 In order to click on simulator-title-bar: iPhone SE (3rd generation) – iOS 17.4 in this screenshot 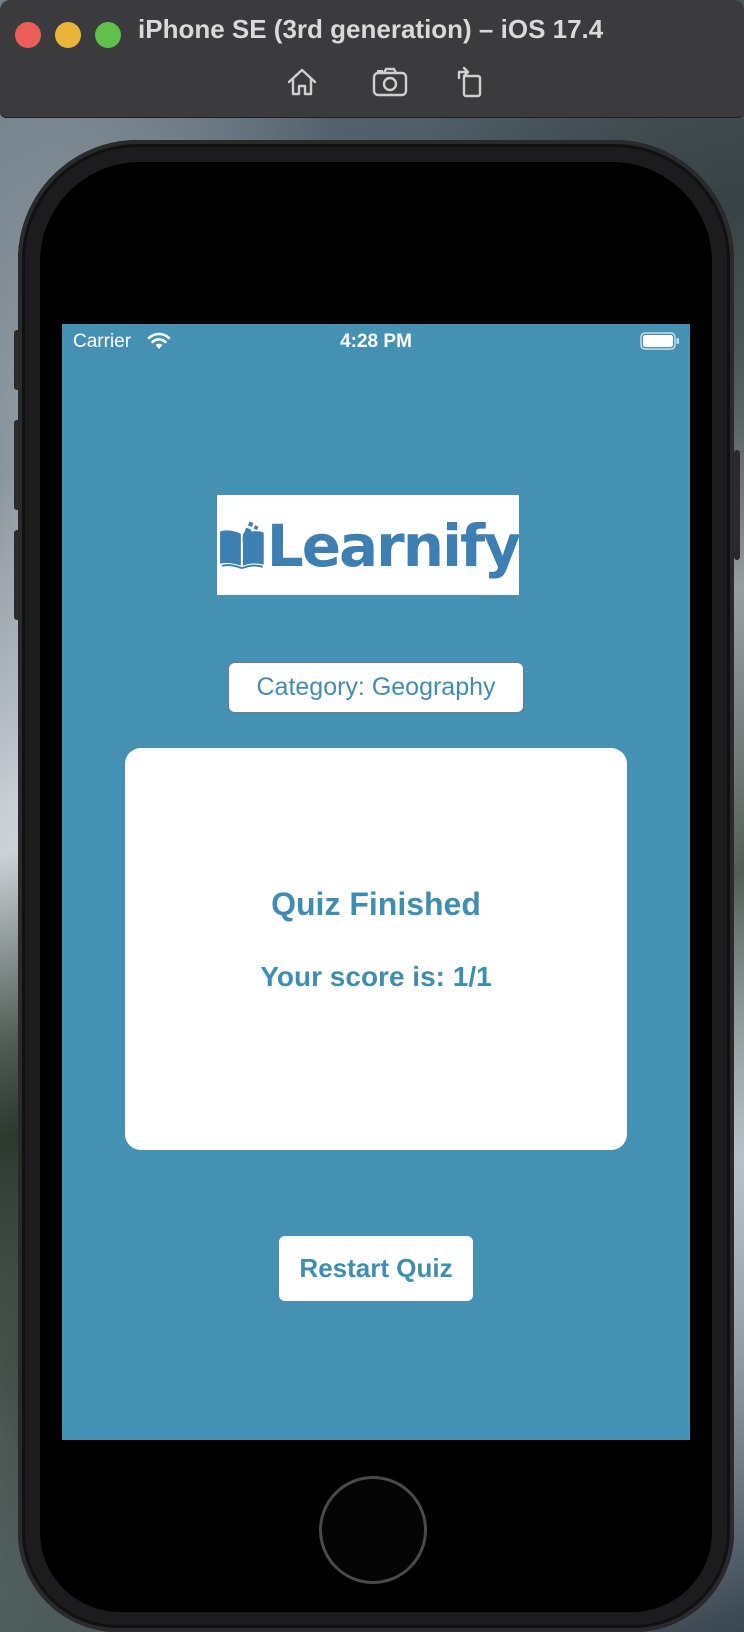, I will do `click(372, 59)`.